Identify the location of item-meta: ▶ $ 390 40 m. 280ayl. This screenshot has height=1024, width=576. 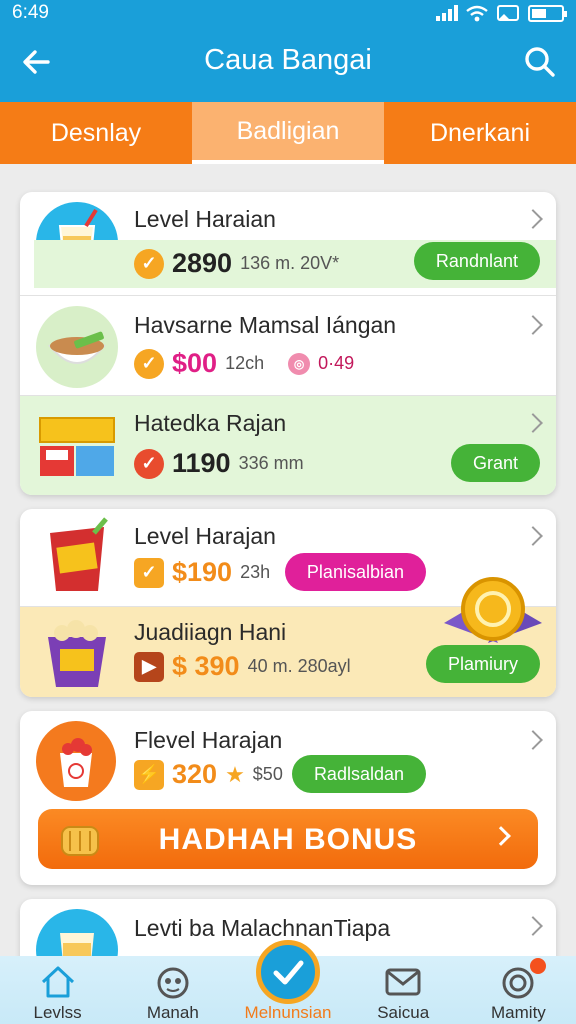
(242, 666).